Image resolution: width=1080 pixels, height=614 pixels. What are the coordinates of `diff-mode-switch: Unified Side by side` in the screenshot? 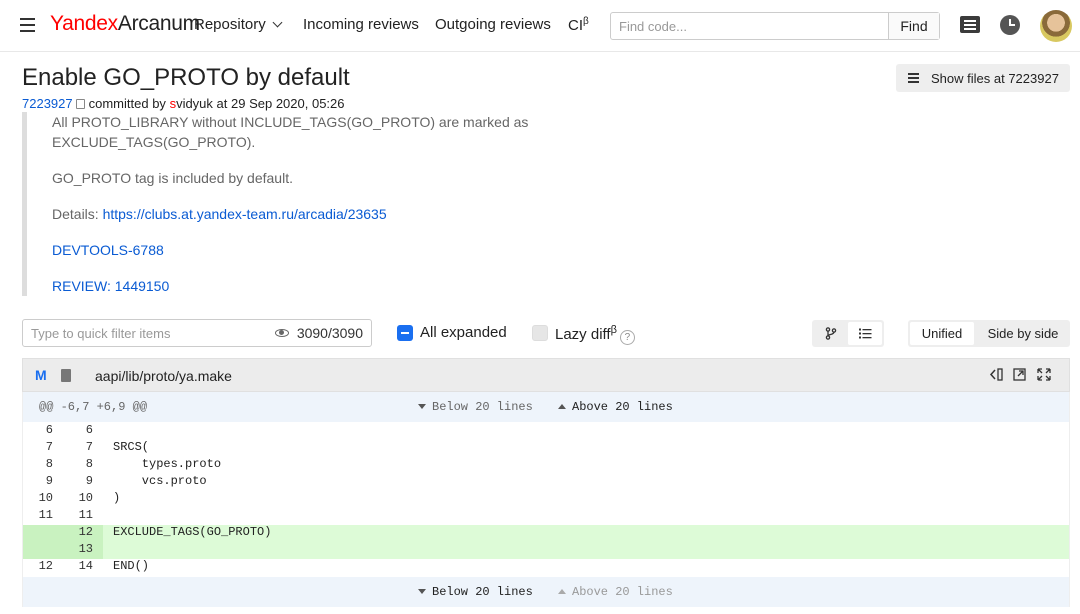 It's located at (989, 333).